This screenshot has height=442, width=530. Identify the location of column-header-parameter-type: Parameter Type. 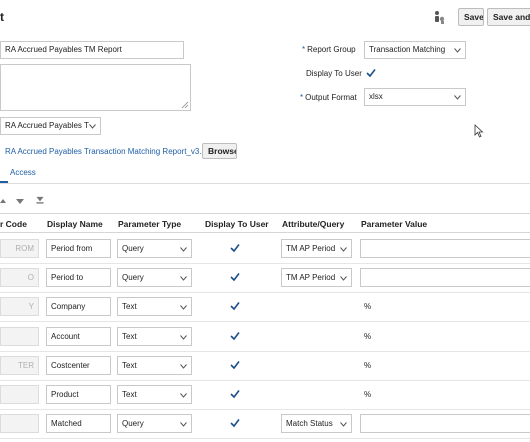
(150, 224).